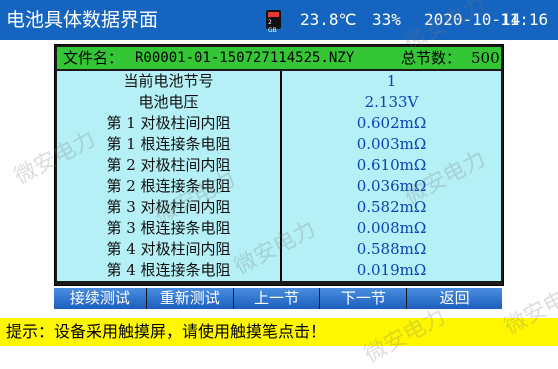  Describe the element at coordinates (273, 14) in the screenshot. I see `sd-card-stripe` at that location.